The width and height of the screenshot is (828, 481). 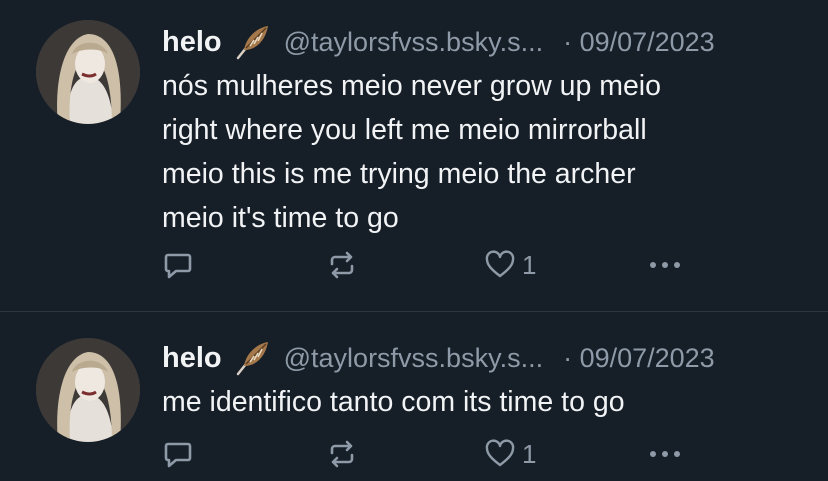 What do you see at coordinates (399, 174) in the screenshot?
I see `post-text-line: meio this is me trying meio the archer` at bounding box center [399, 174].